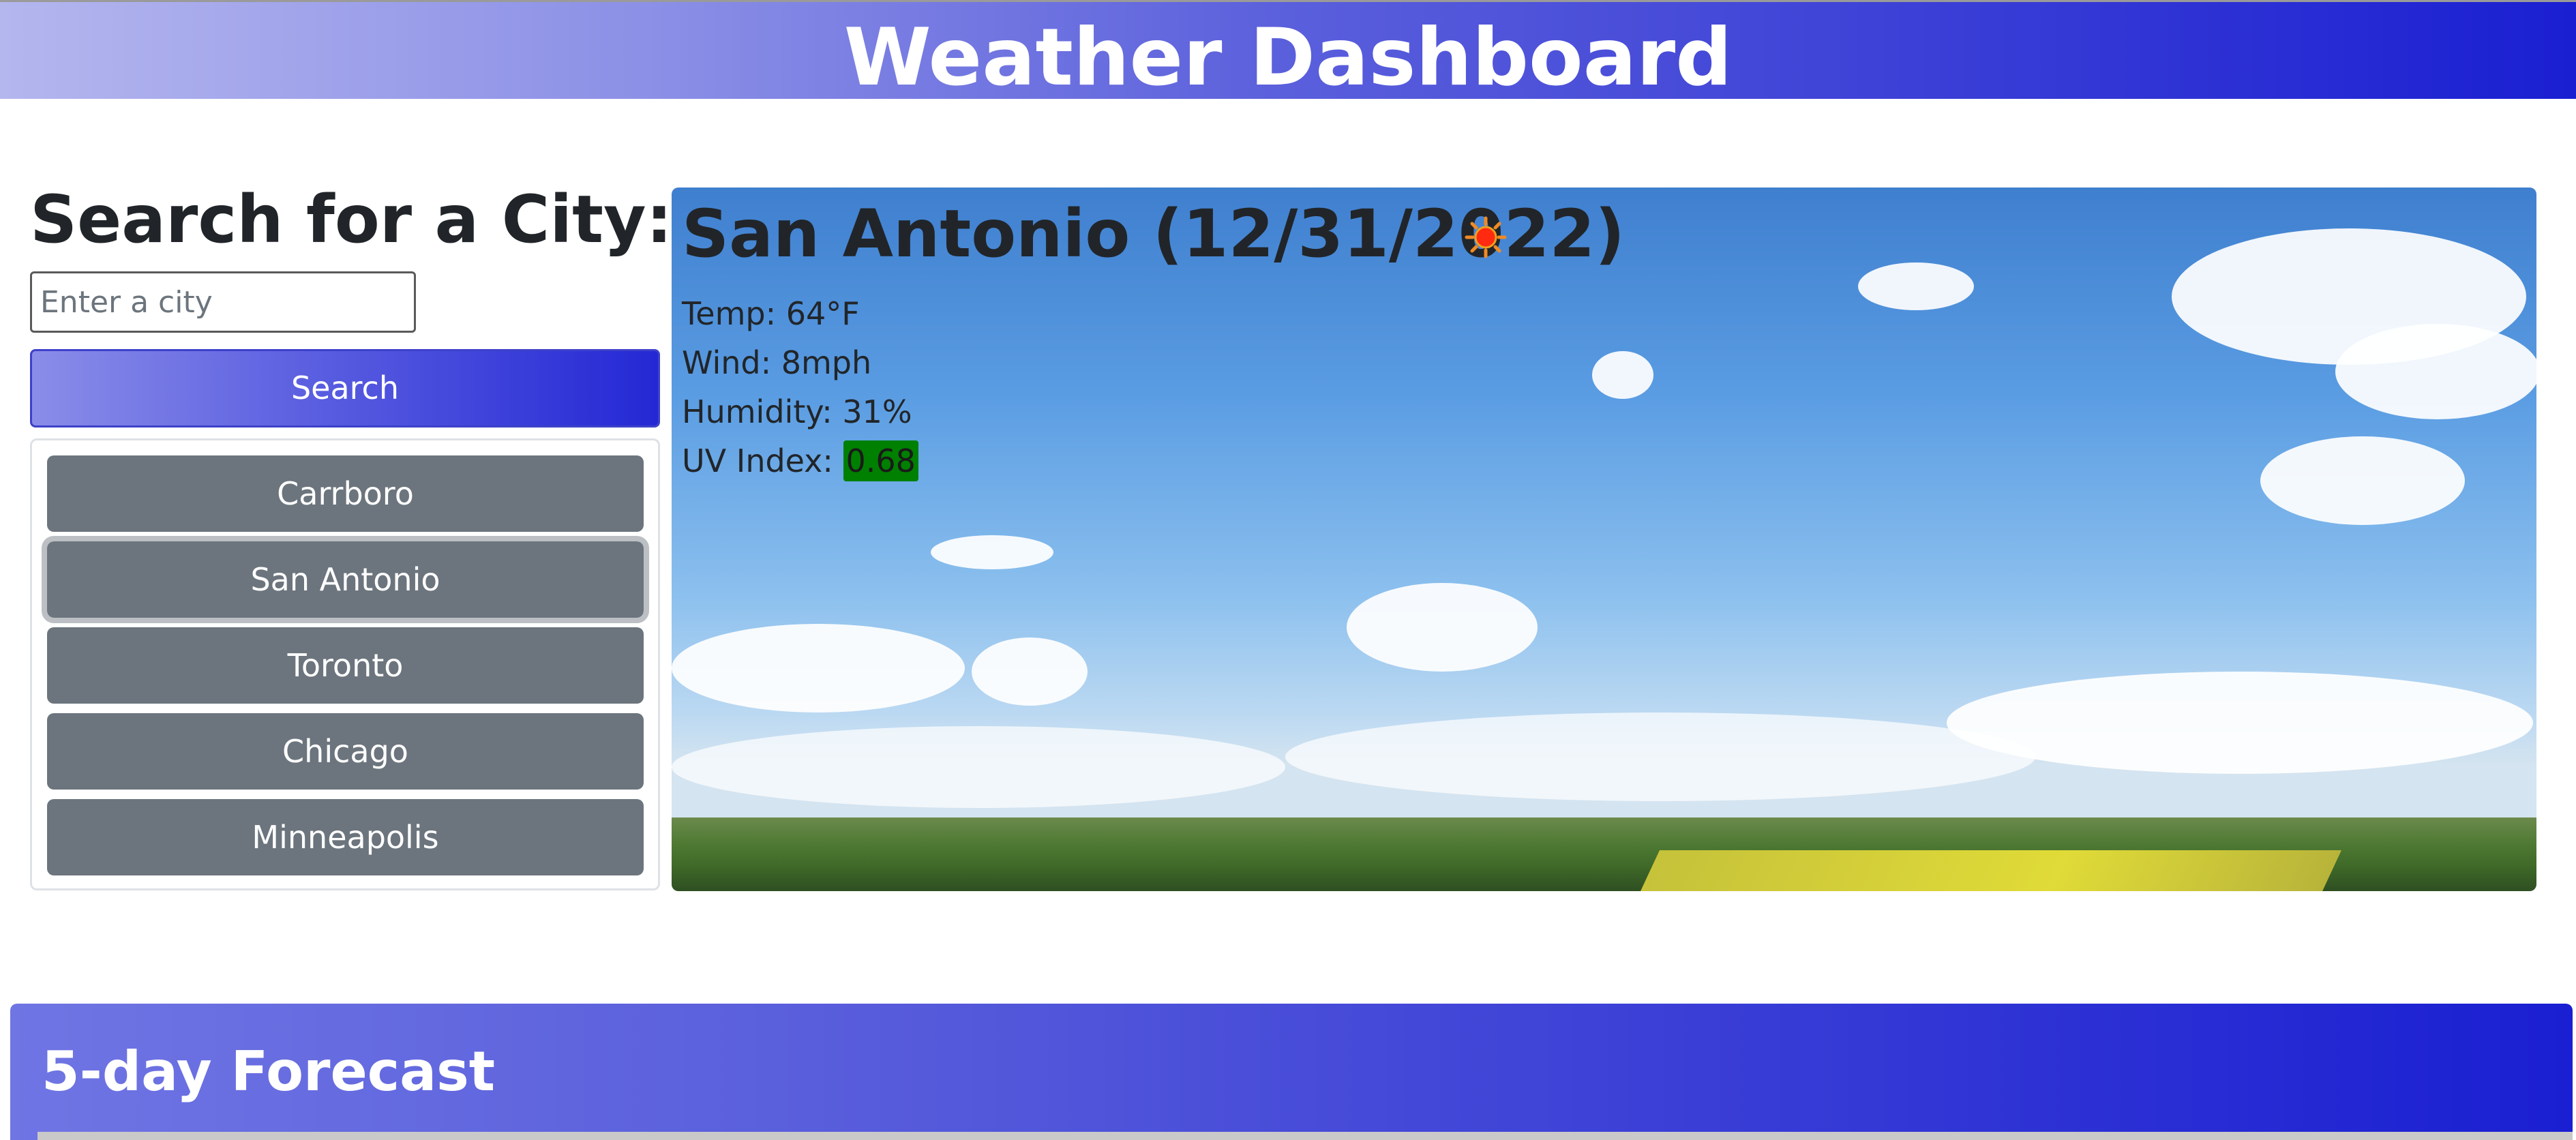 The image size is (2576, 1140). Describe the element at coordinates (1291, 1072) in the screenshot. I see `forecast-section: 5-day Forecast` at that location.